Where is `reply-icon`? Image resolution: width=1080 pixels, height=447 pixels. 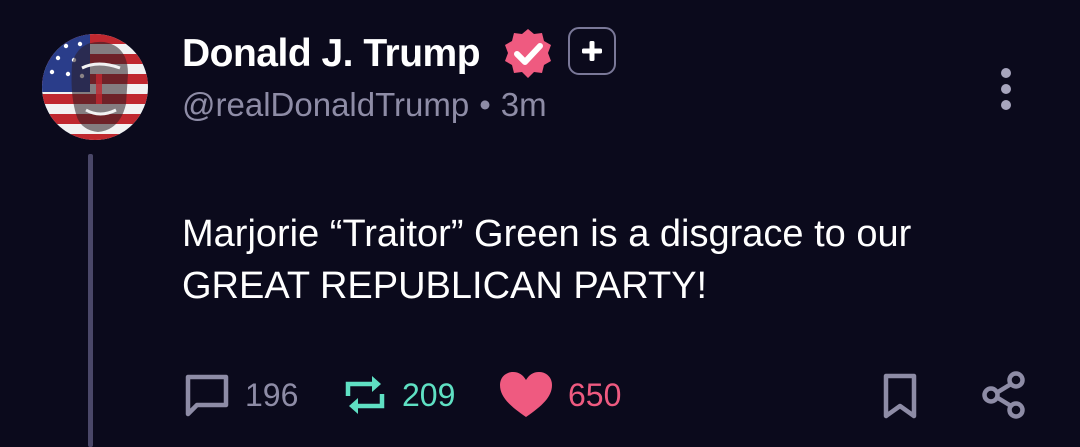 reply-icon is located at coordinates (207, 395).